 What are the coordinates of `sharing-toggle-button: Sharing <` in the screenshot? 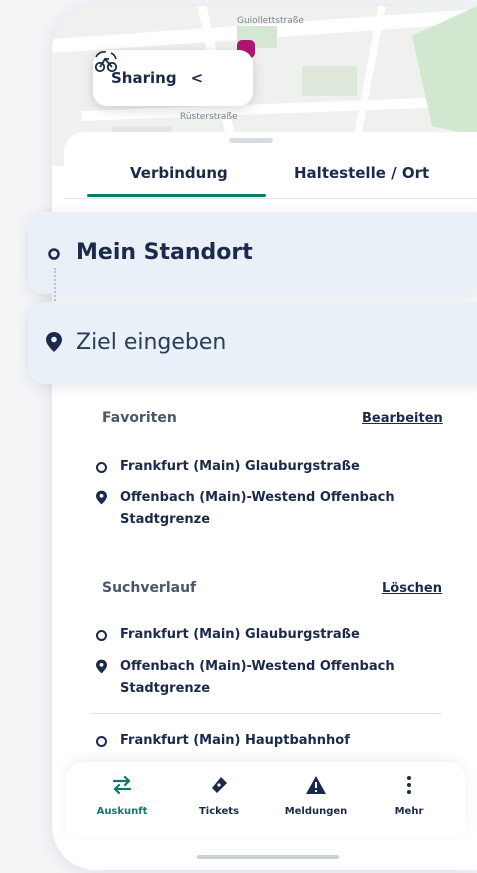 It's located at (173, 78).